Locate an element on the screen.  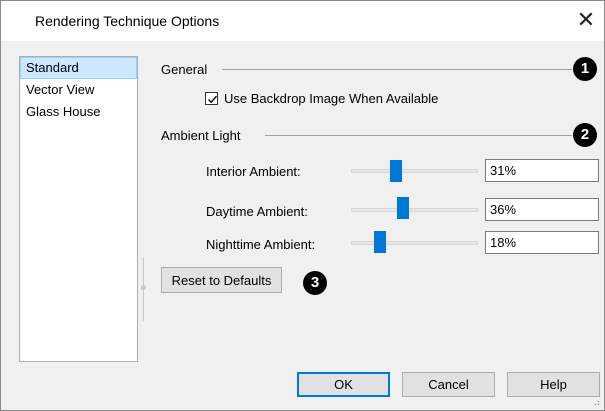
nighttime-ambient-slider-thumb is located at coordinates (380, 242).